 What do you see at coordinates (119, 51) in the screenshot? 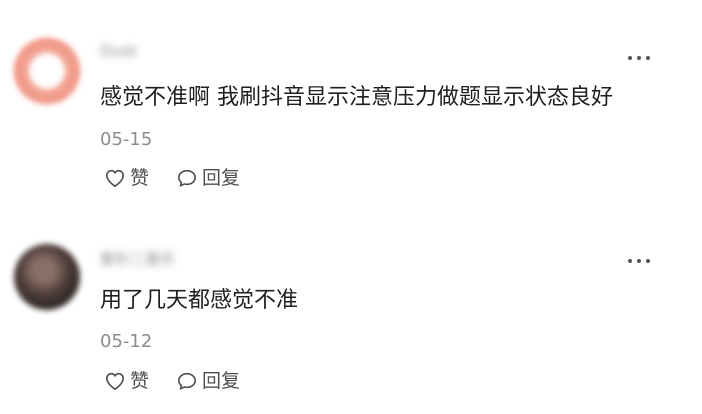
I see `username: Dusk` at bounding box center [119, 51].